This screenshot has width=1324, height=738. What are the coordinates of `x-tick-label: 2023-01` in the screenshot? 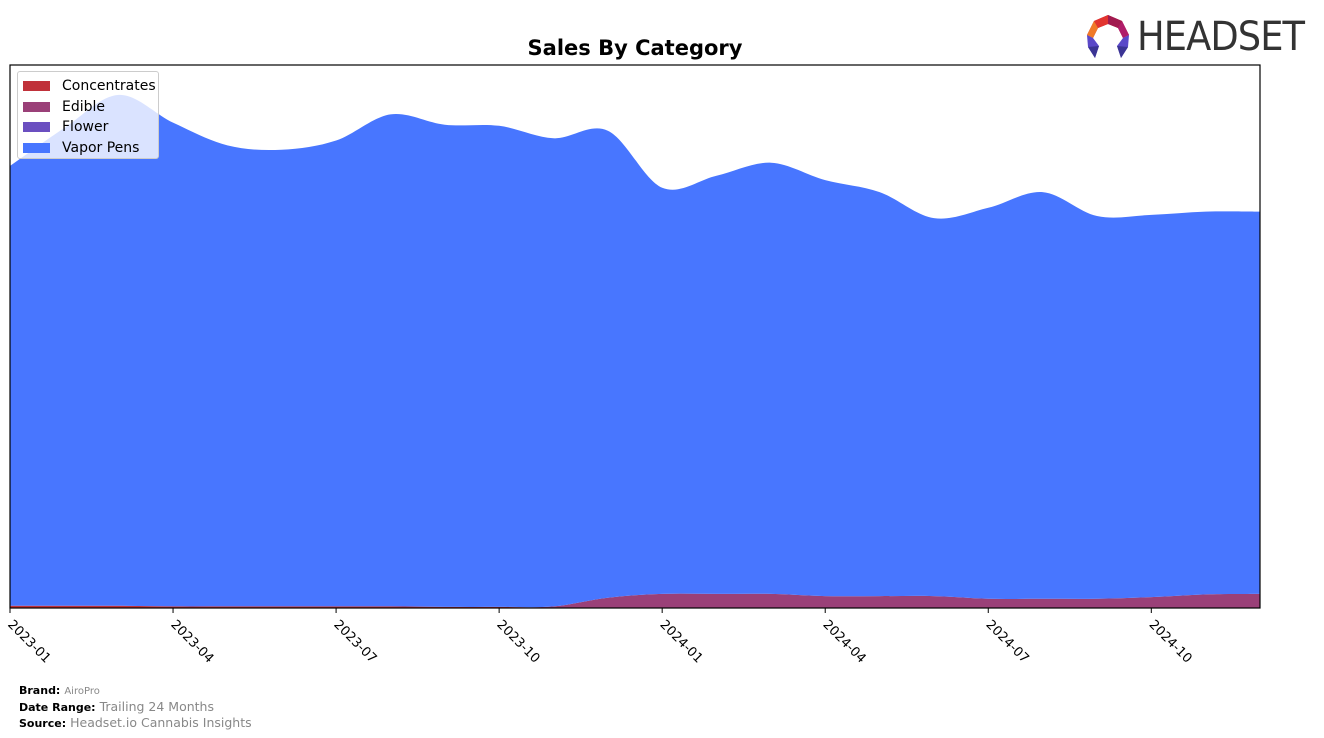 It's located at (28, 641).